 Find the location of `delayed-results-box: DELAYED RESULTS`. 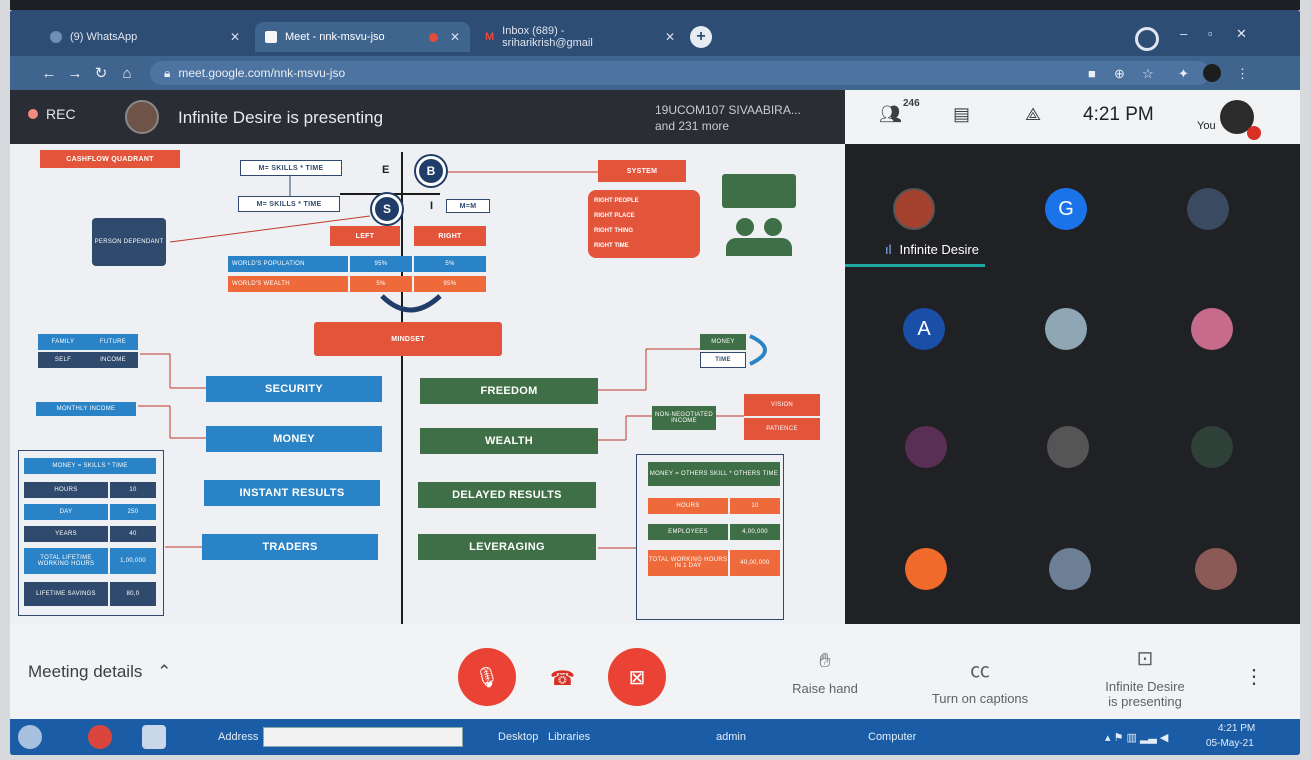

delayed-results-box: DELAYED RESULTS is located at coordinates (507, 495).